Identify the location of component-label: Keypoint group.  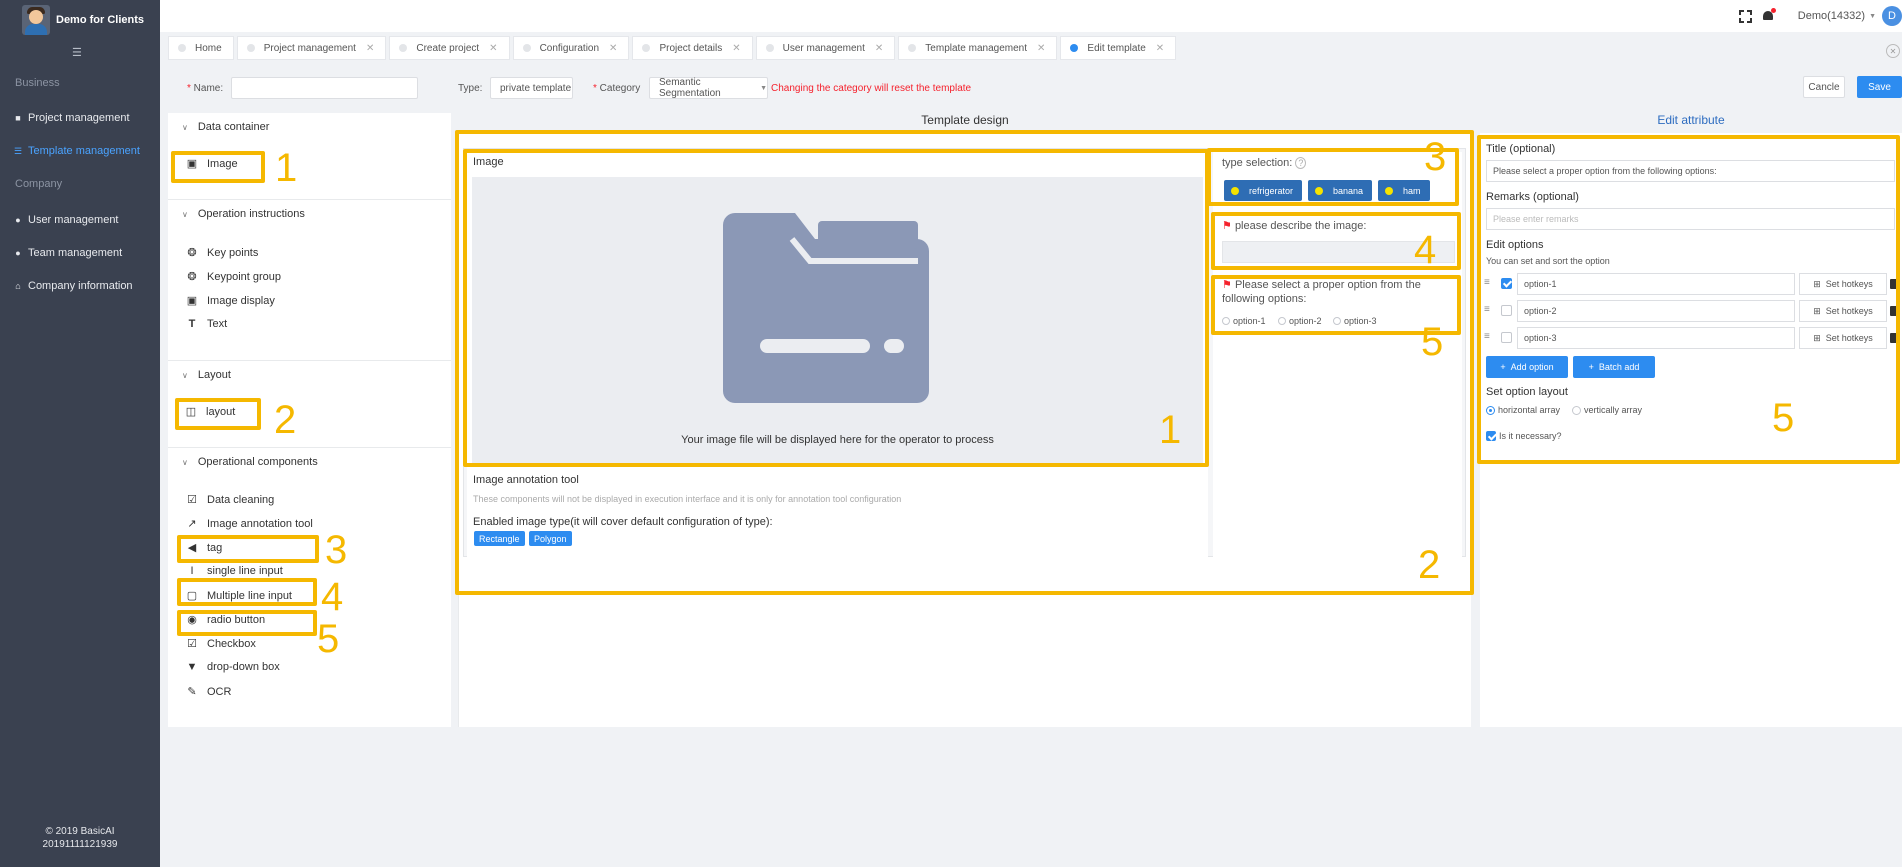
(244, 276).